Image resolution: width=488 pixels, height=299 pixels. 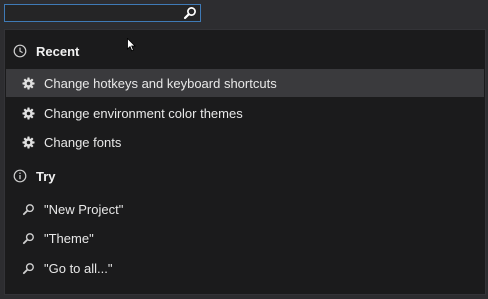 I want to click on recent-item-label: Change fonts, so click(x=83, y=142).